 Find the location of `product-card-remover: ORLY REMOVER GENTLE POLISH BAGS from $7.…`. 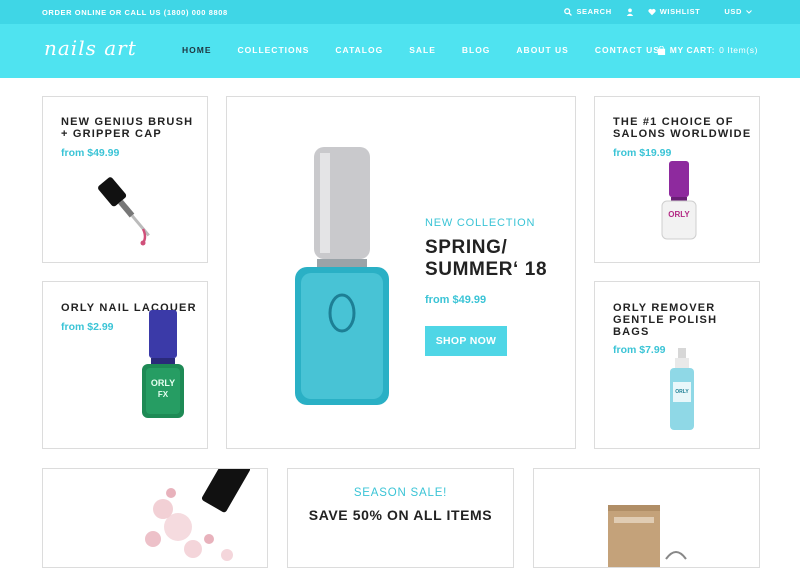

product-card-remover: ORLY REMOVER GENTLE POLISH BAGS from $7.… is located at coordinates (677, 365).